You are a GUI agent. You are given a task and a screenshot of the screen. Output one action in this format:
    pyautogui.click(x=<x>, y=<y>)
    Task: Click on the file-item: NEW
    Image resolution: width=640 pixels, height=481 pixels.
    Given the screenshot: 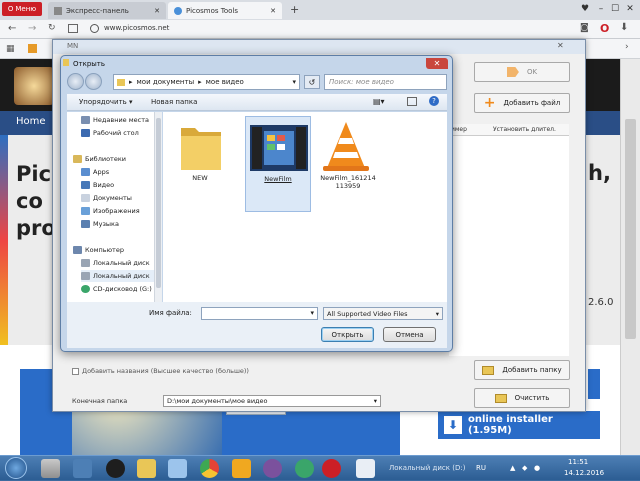 What is the action you would take?
    pyautogui.click(x=200, y=150)
    